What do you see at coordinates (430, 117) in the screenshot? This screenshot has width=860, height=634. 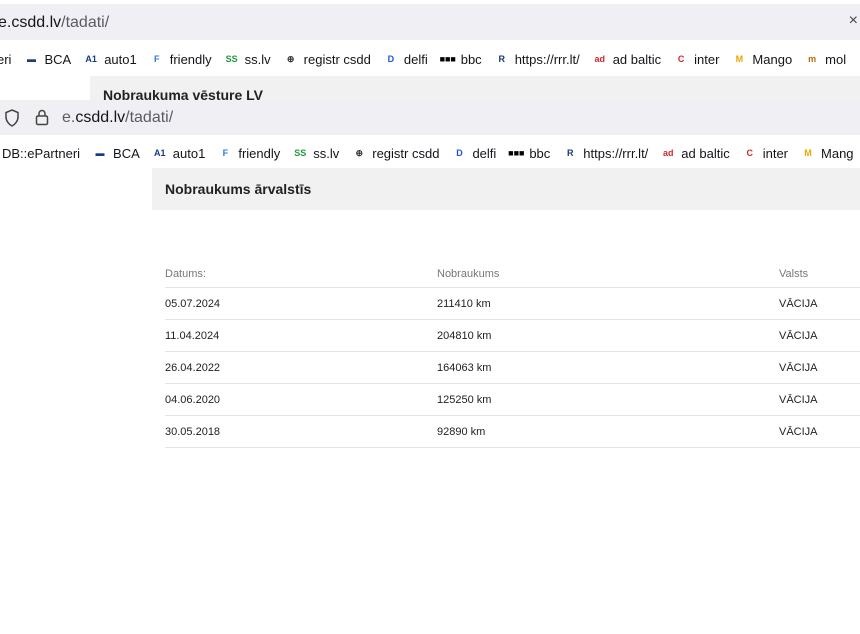 I see `front-url-bar: e.csdd.lv/tadati/` at bounding box center [430, 117].